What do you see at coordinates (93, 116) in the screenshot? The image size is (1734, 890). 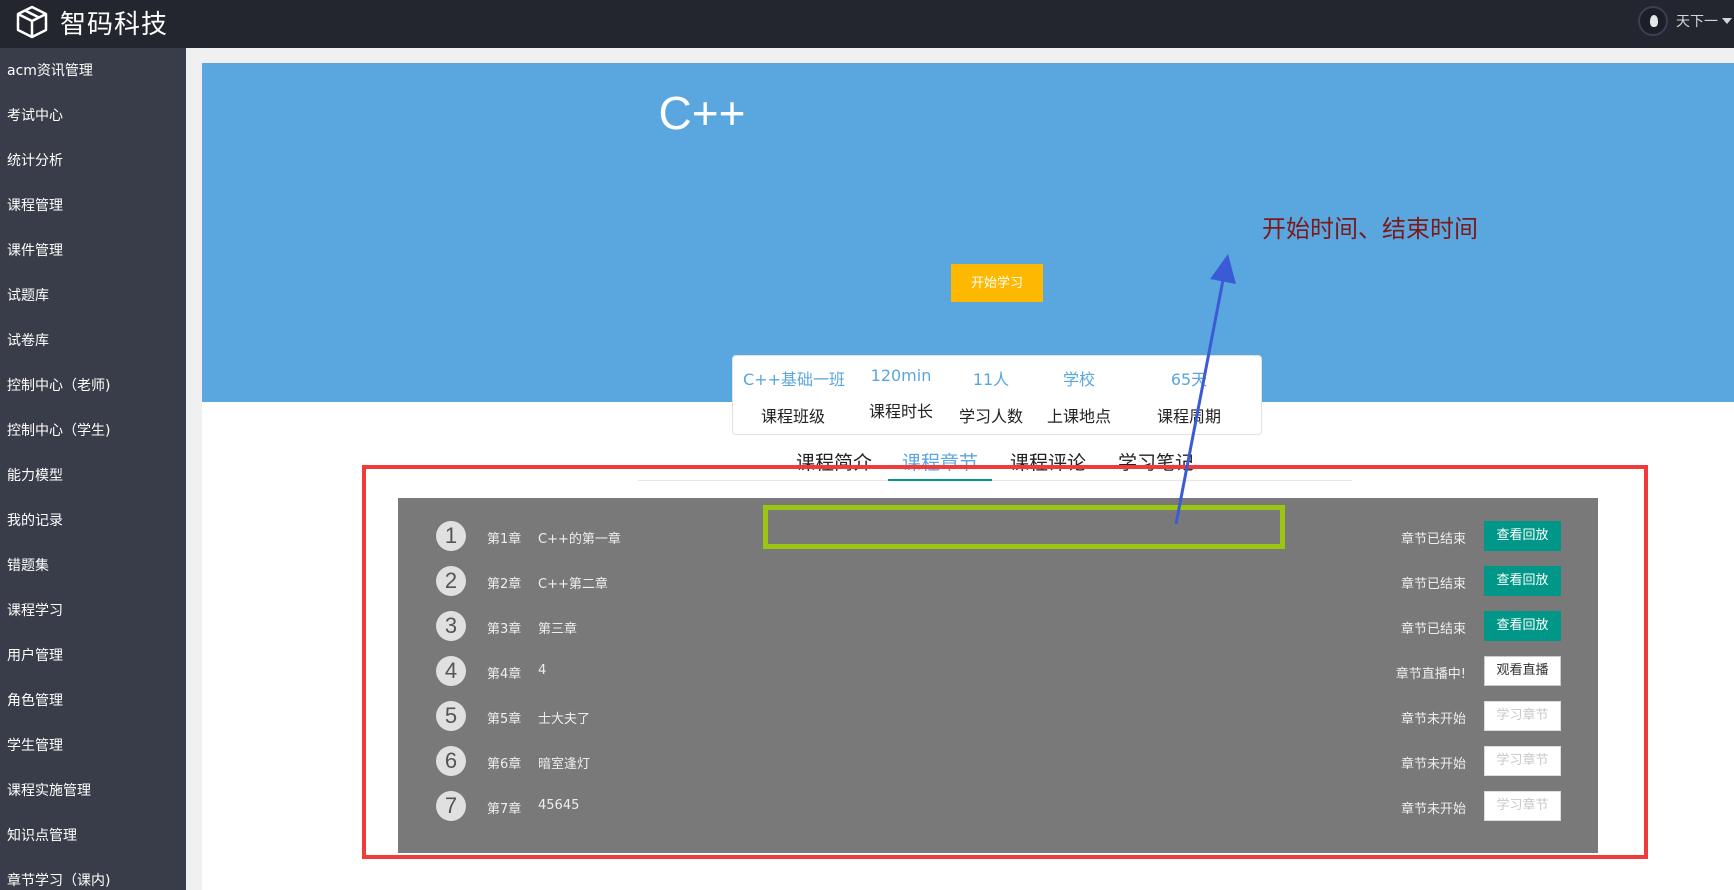 I see `sidebar-item-exam-center: 考试中心` at bounding box center [93, 116].